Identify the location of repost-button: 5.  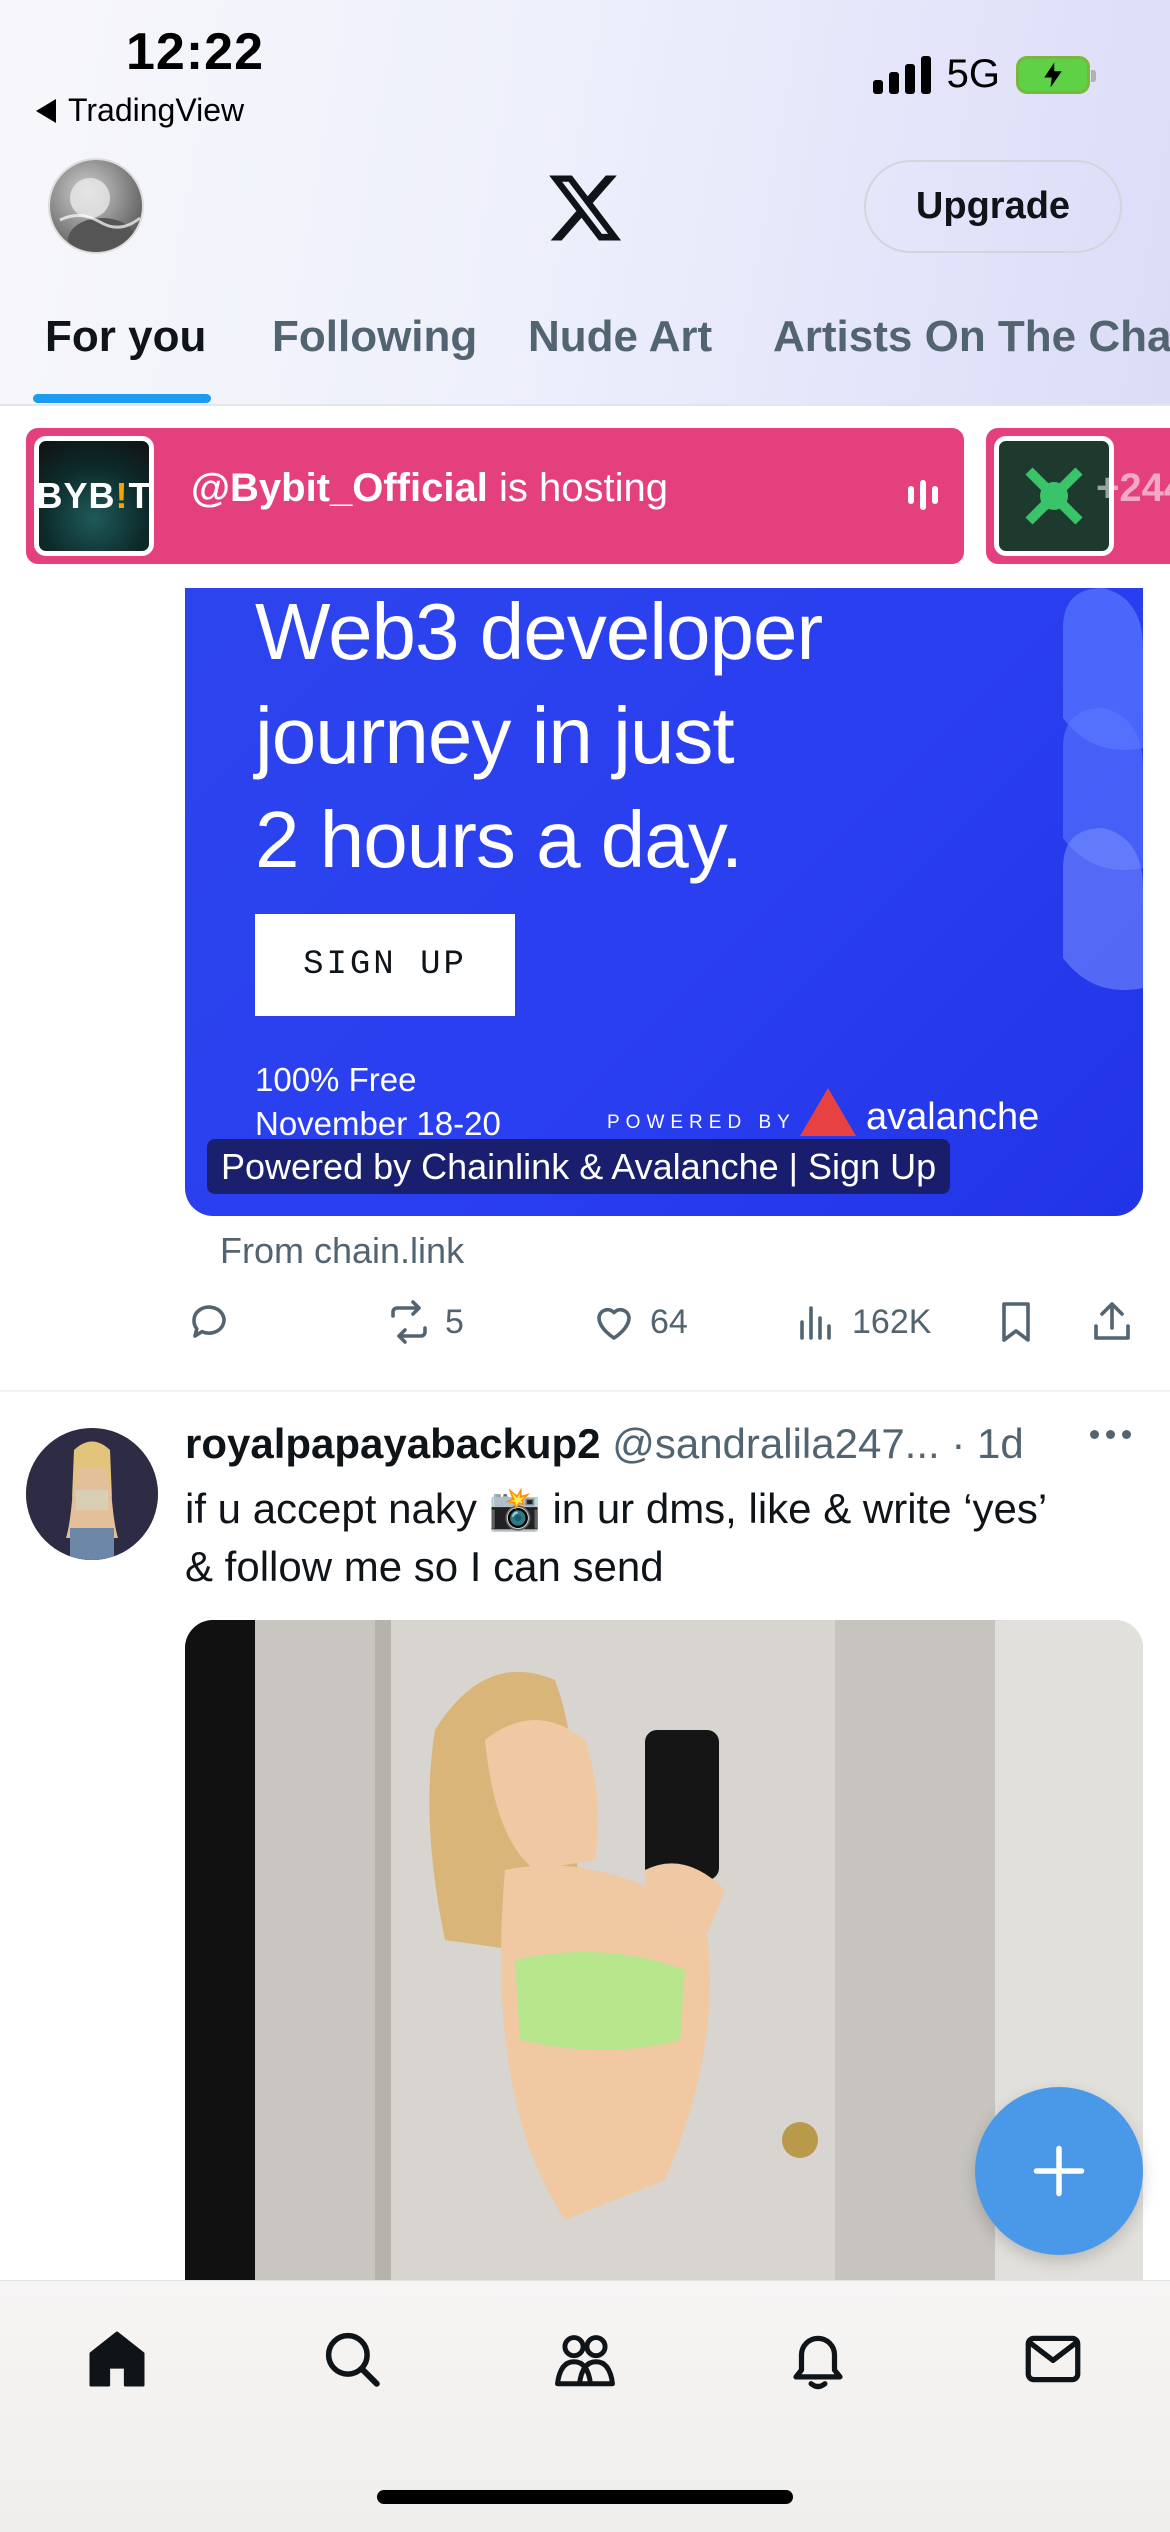
(424, 1322).